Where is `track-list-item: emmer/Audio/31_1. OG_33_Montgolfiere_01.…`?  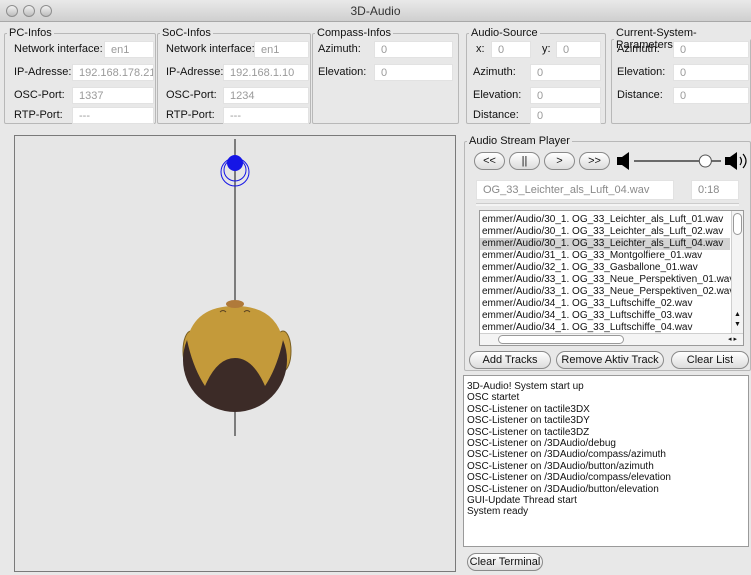 track-list-item: emmer/Audio/31_1. OG_33_Montgolfiere_01.… is located at coordinates (605, 256).